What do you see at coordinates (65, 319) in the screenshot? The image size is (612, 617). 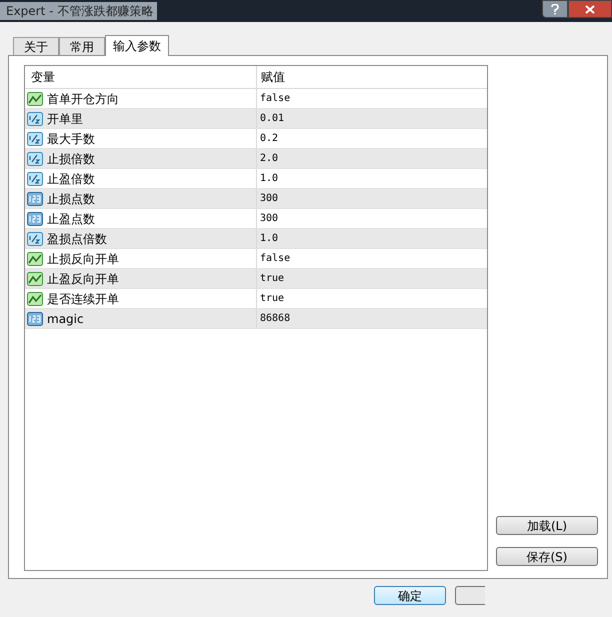 I see `parameter-name: magic` at bounding box center [65, 319].